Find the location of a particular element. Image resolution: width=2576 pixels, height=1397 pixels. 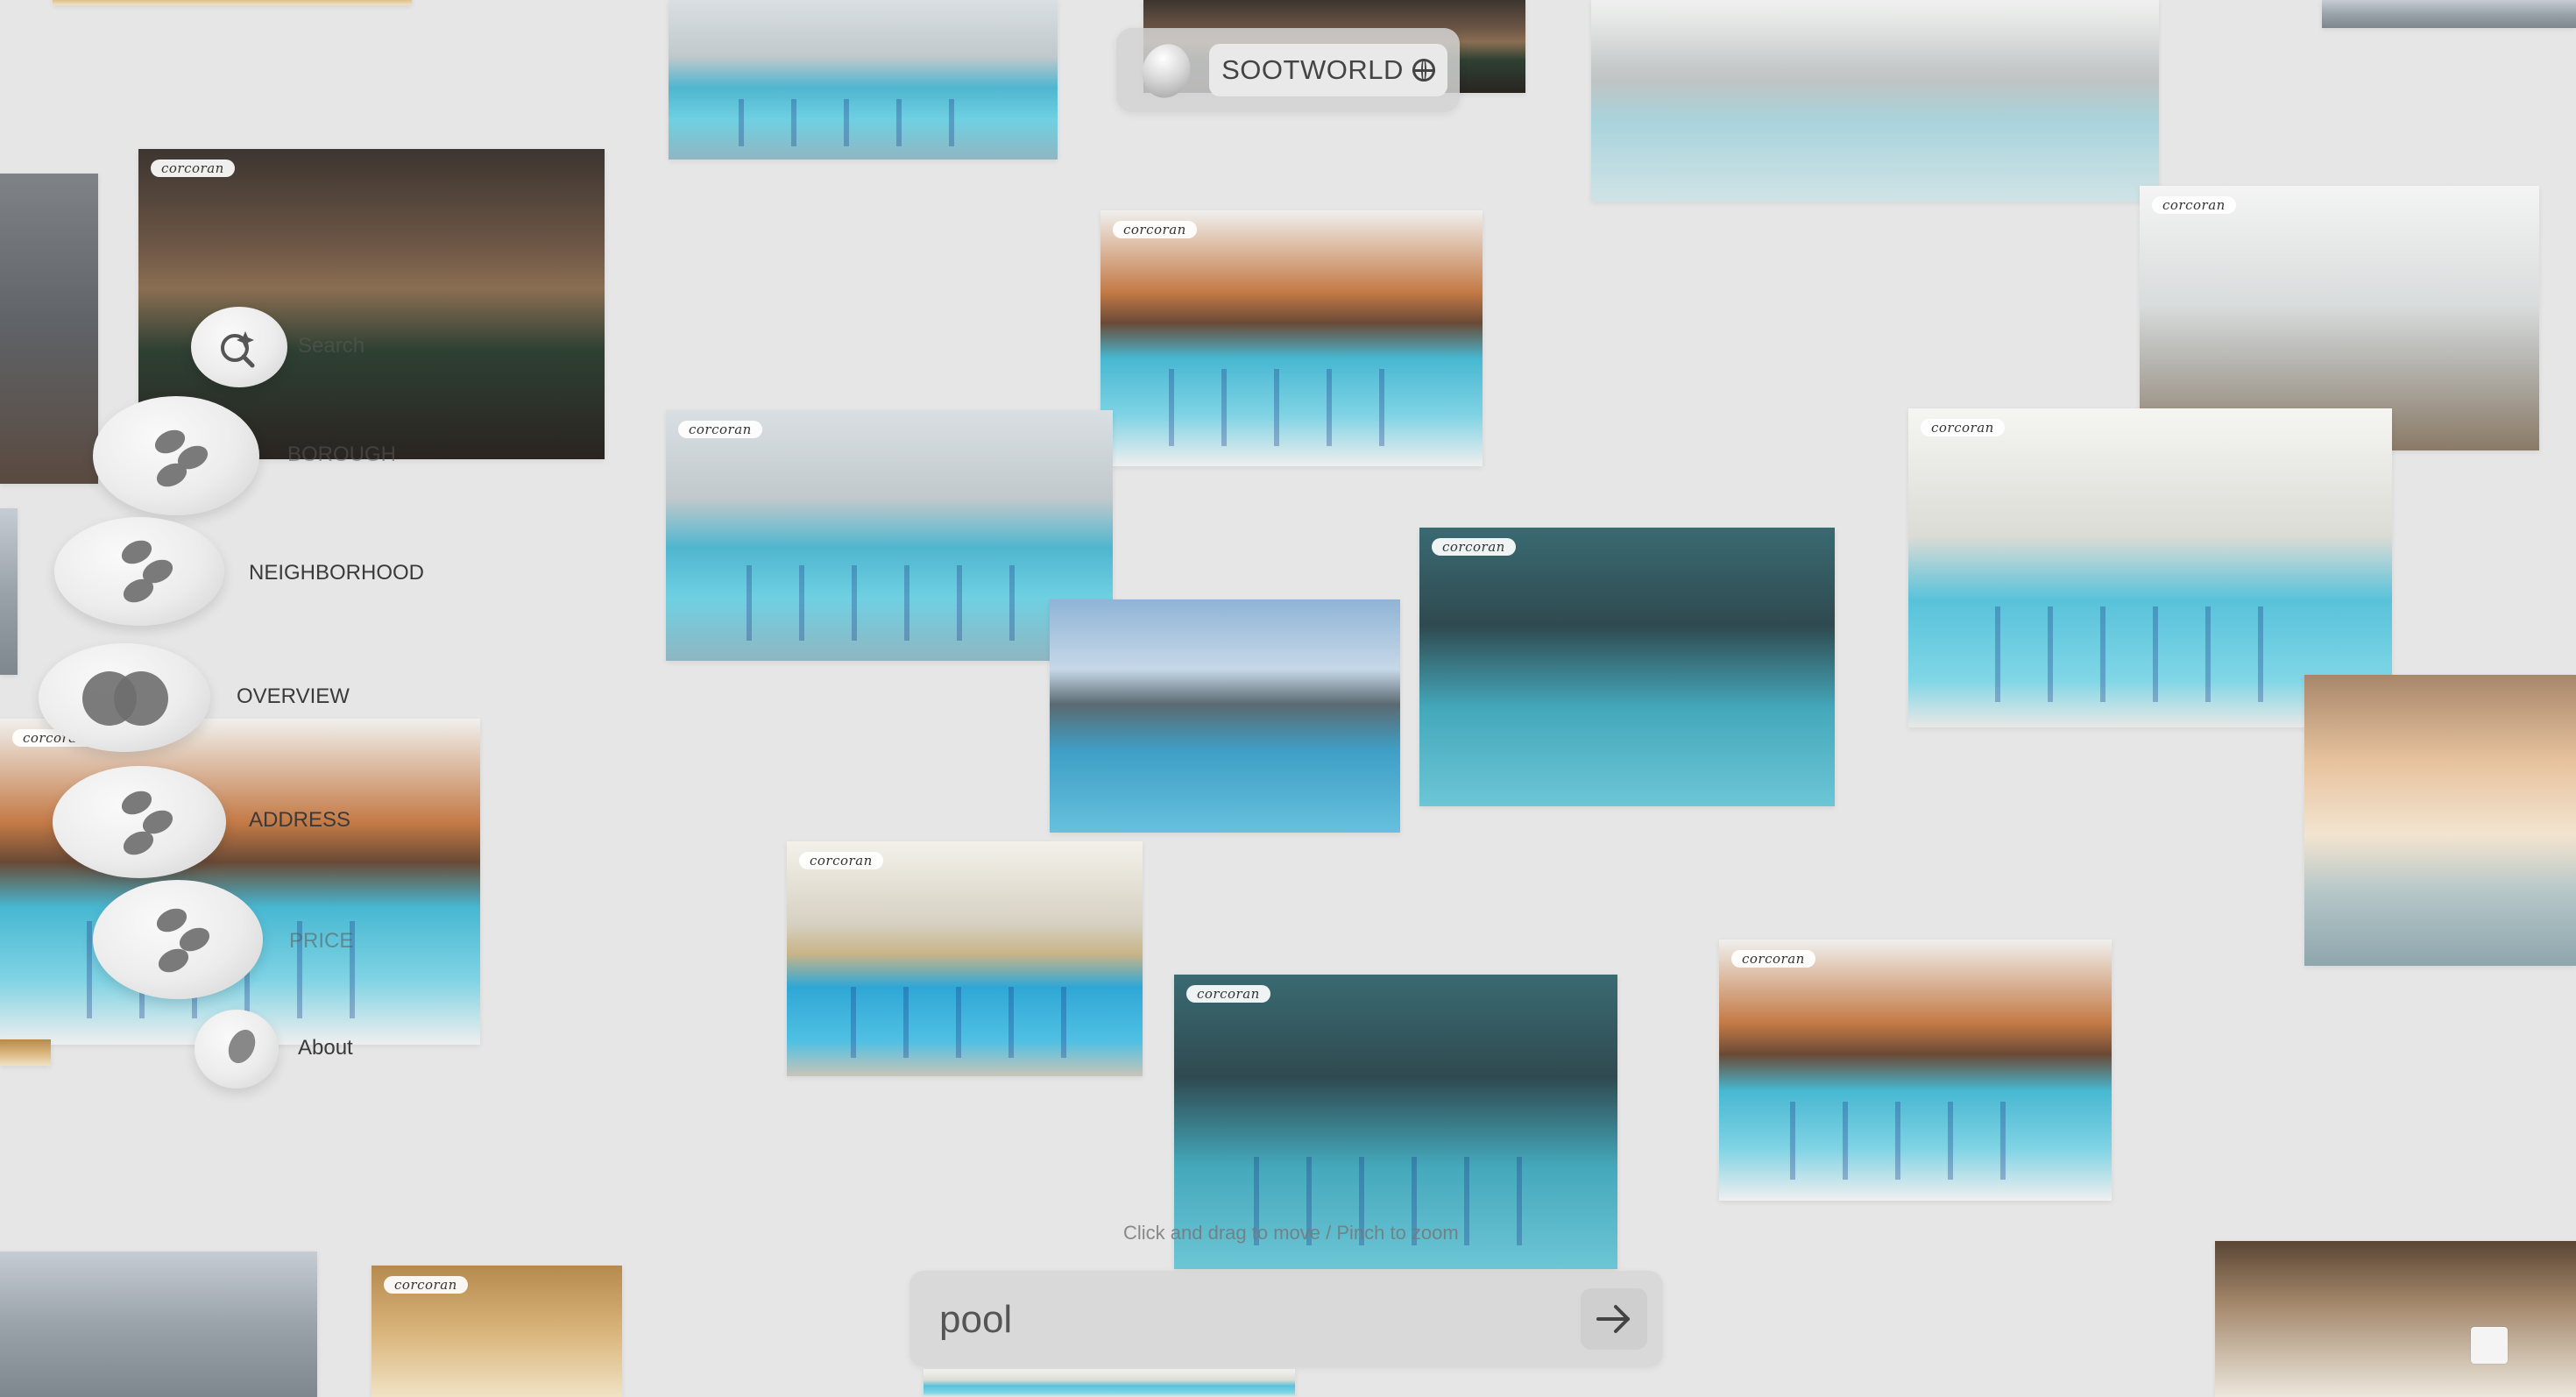

search-button is located at coordinates (239, 347).